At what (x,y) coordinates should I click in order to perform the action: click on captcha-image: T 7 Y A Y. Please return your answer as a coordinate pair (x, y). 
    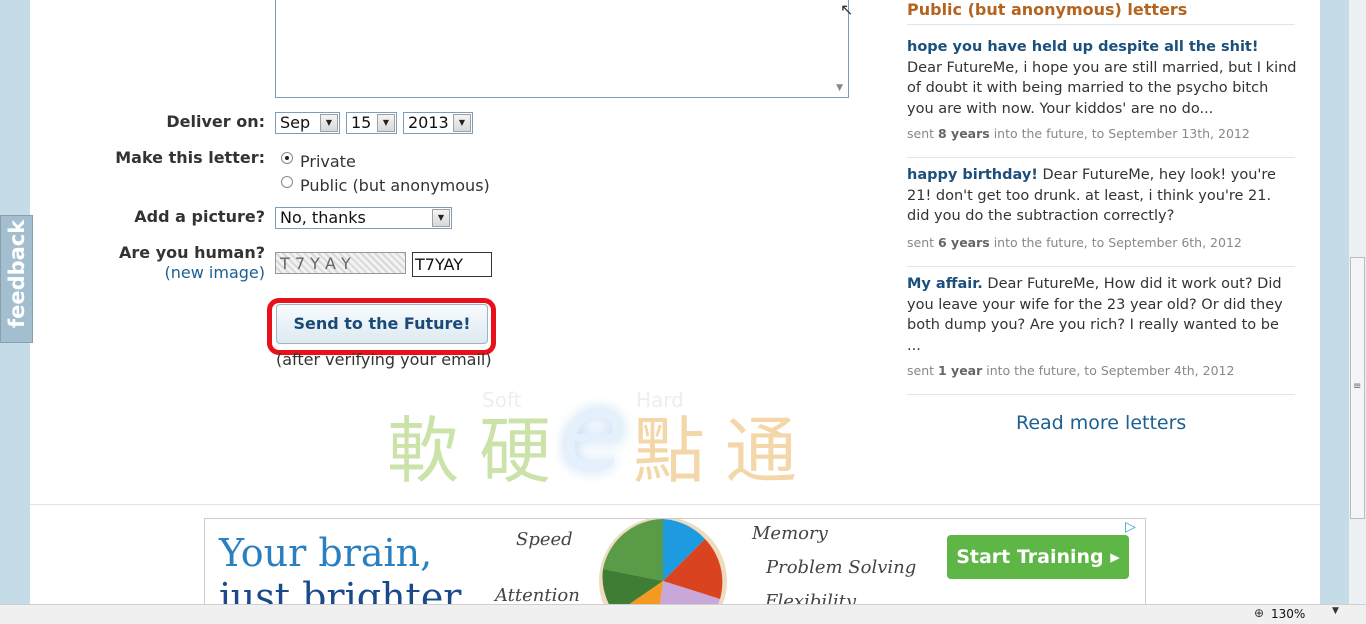
    Looking at the image, I should click on (340, 263).